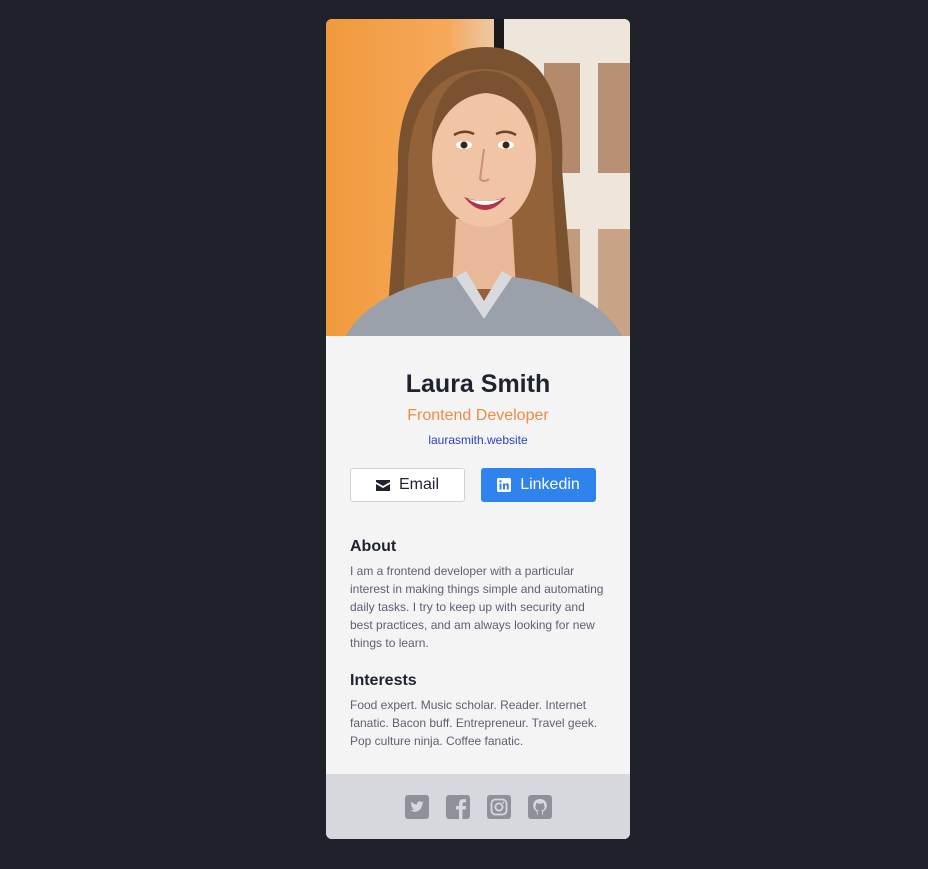  What do you see at coordinates (550, 484) in the screenshot?
I see `linkedin-button-label: Linkedin` at bounding box center [550, 484].